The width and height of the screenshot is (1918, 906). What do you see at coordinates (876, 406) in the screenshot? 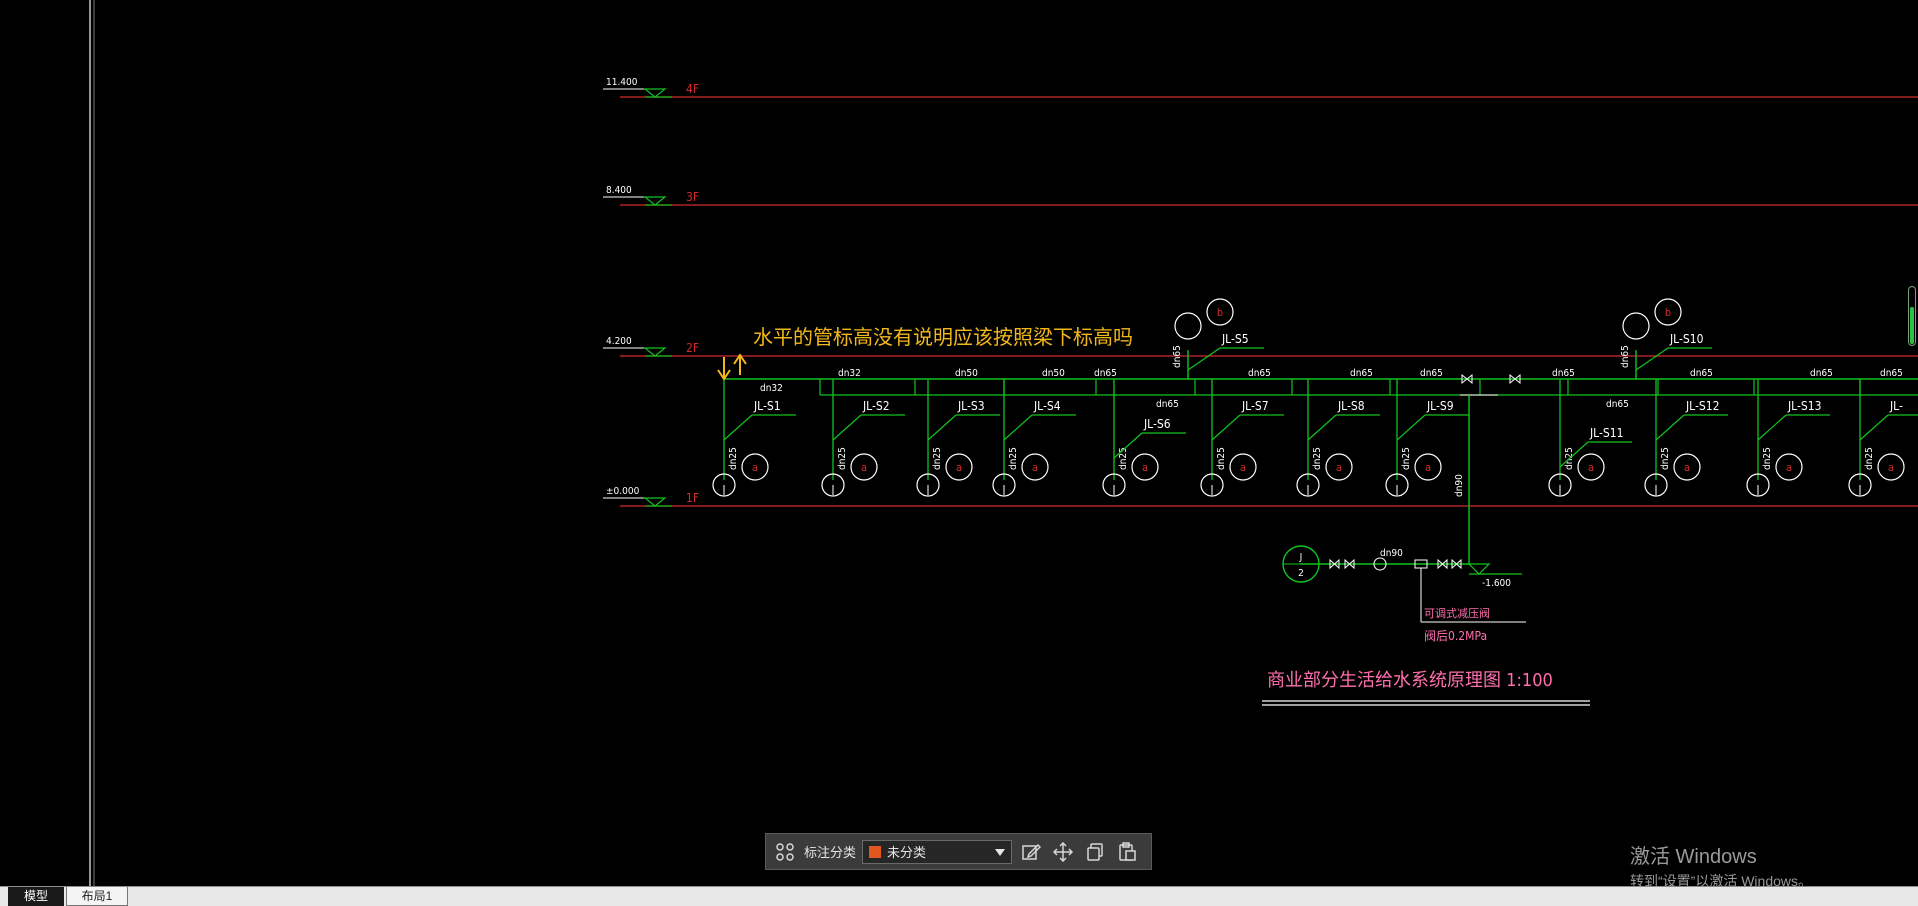
I see `riser-label: JL-S2` at bounding box center [876, 406].